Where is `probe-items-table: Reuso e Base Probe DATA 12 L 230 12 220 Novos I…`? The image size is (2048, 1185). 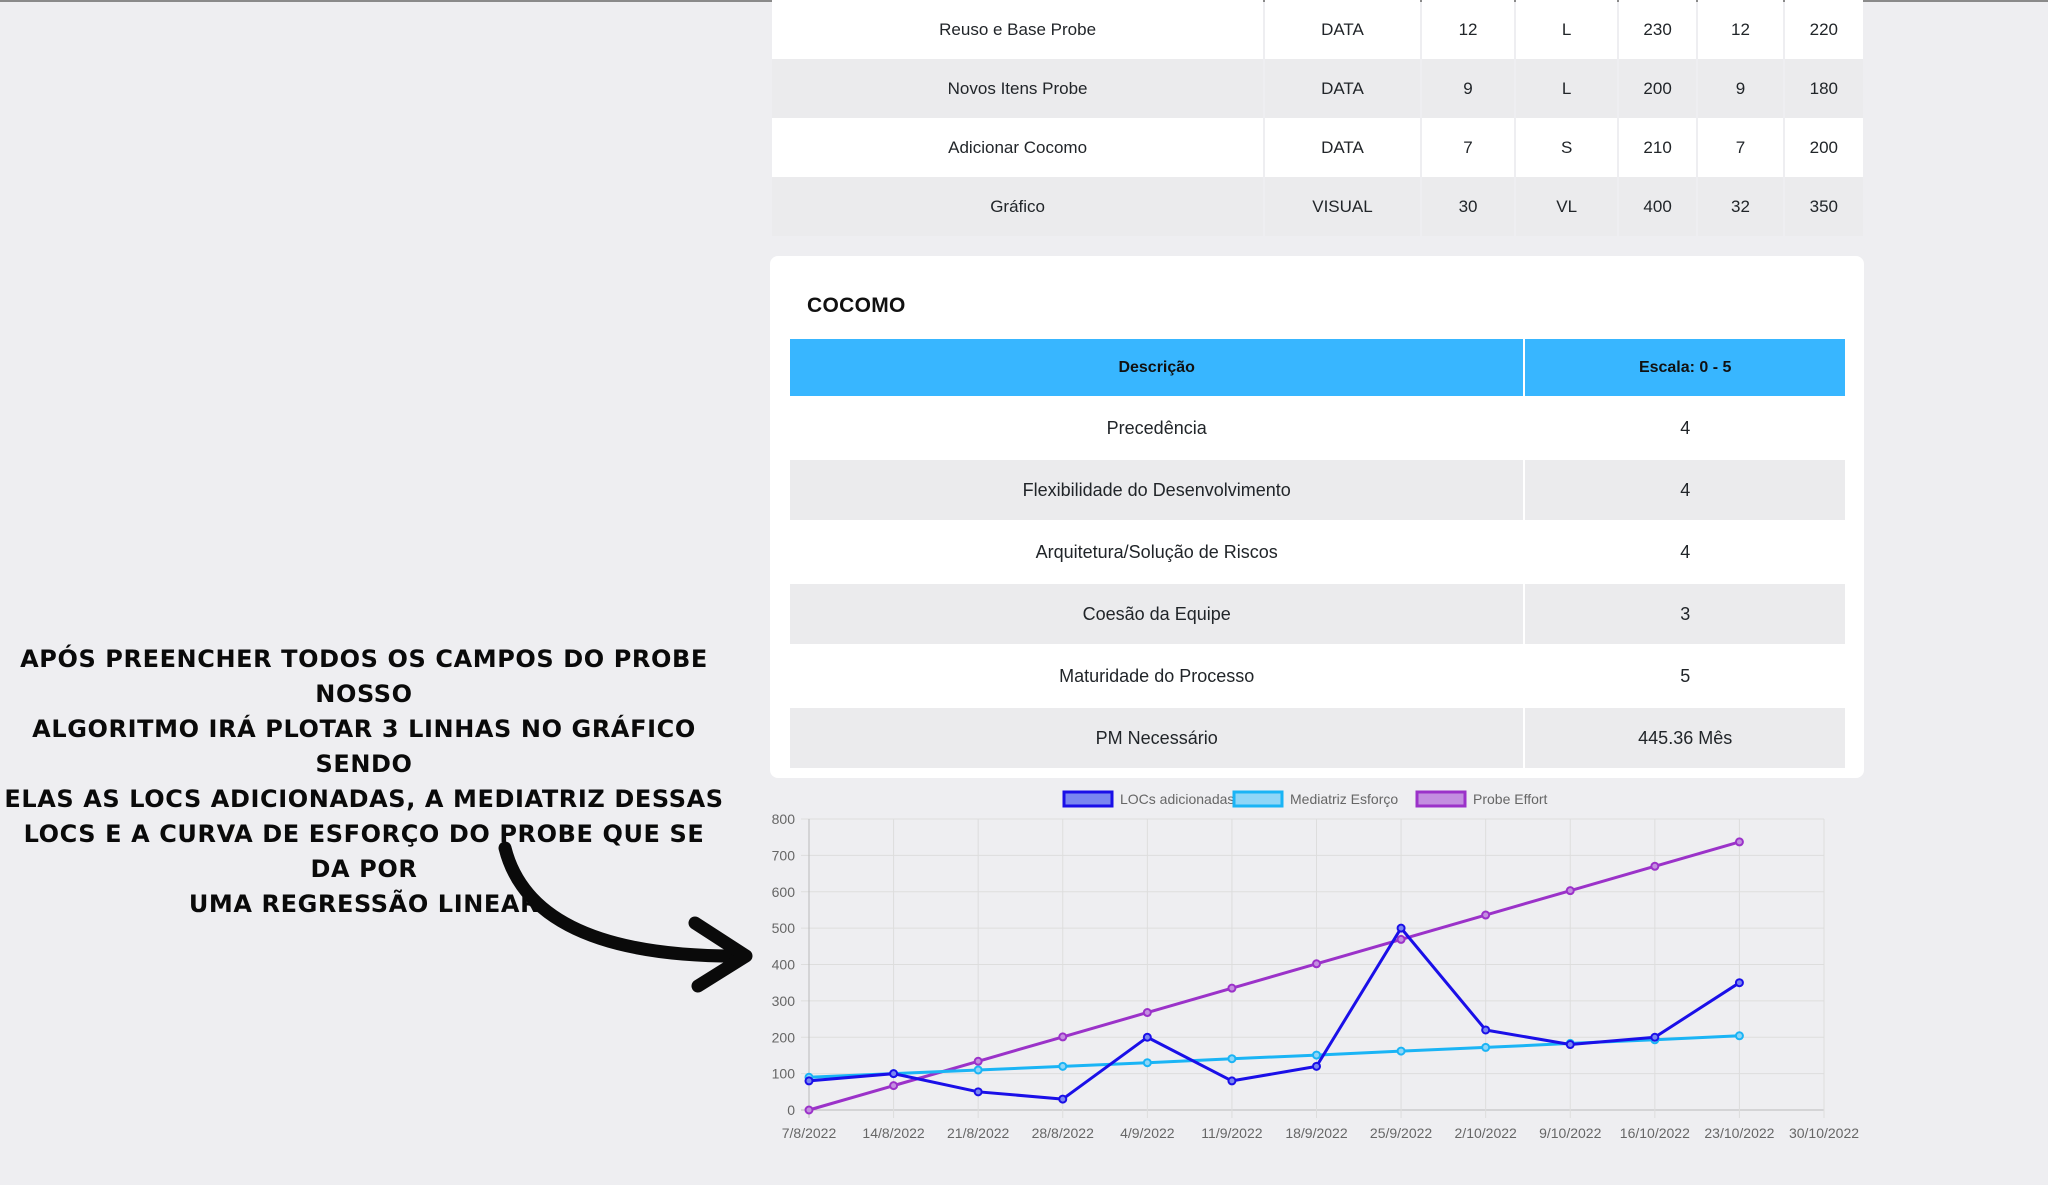 probe-items-table: Reuso e Base Probe DATA 12 L 230 12 220 Novos I… is located at coordinates (1317, 118).